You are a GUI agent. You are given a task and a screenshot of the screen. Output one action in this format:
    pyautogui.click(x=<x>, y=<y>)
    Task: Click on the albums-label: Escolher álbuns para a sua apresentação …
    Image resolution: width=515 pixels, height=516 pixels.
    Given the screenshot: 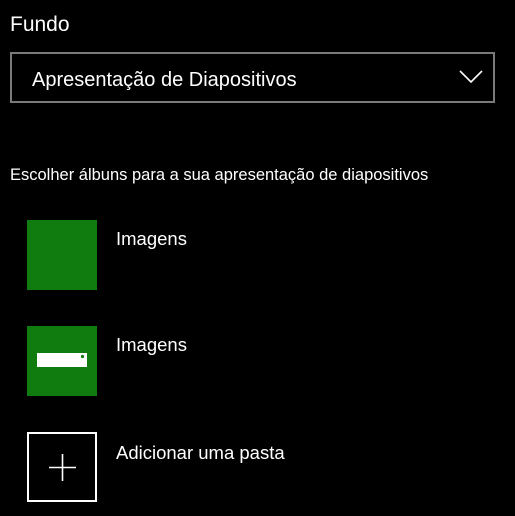 What is the action you would take?
    pyautogui.click(x=219, y=175)
    